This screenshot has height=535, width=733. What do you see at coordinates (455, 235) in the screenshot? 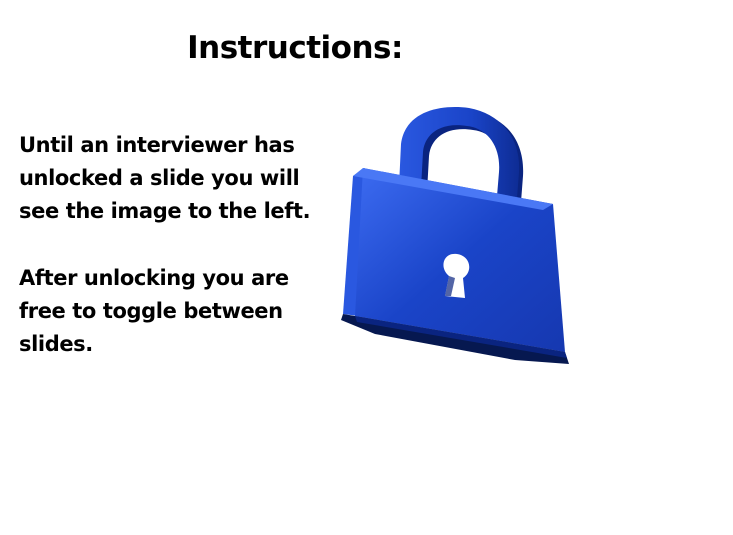
I see `padlock-icon` at bounding box center [455, 235].